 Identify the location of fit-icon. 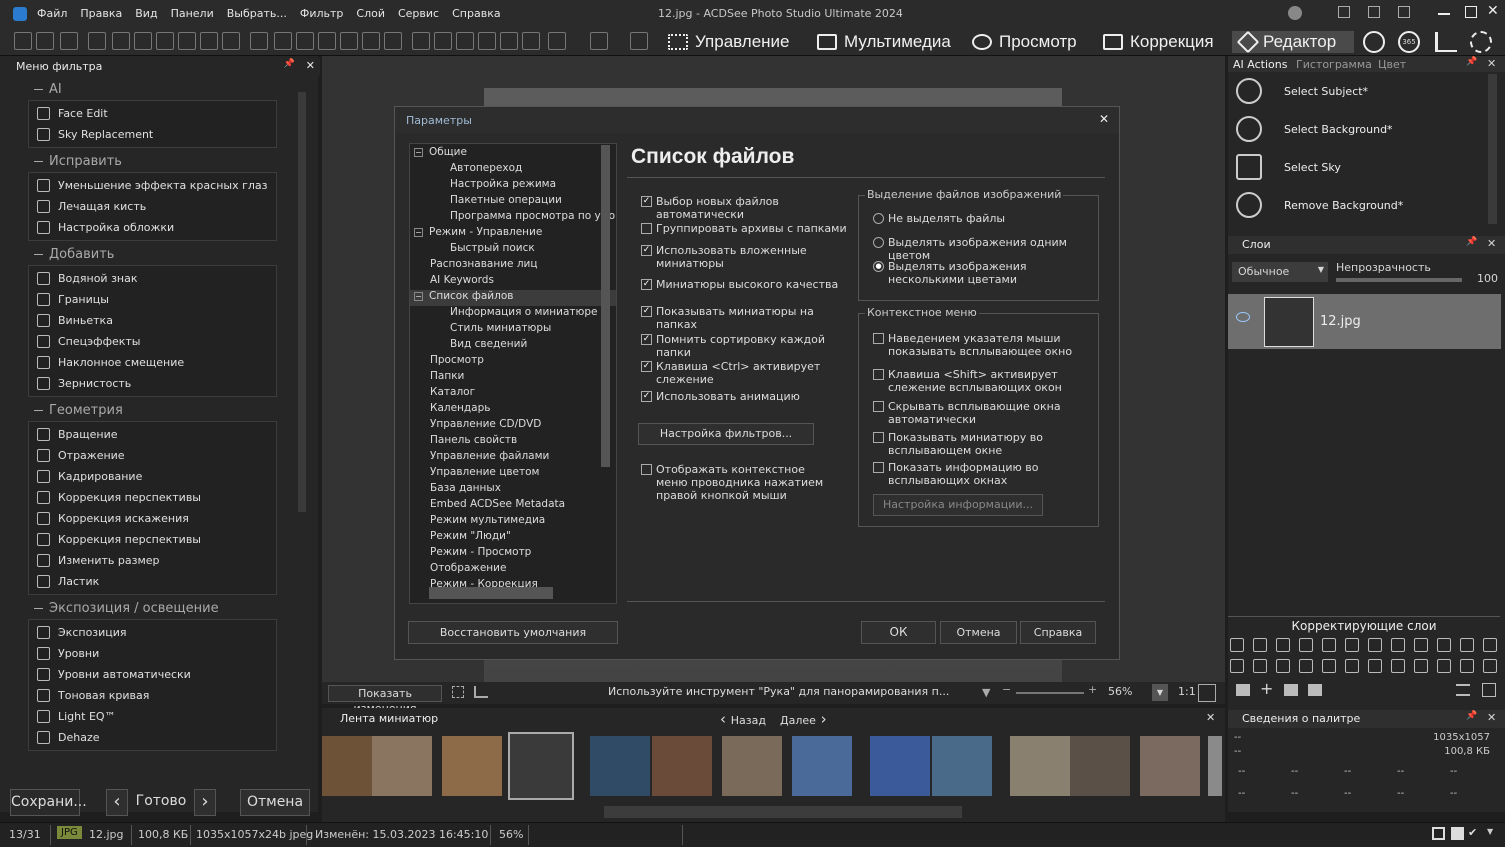
(458, 692).